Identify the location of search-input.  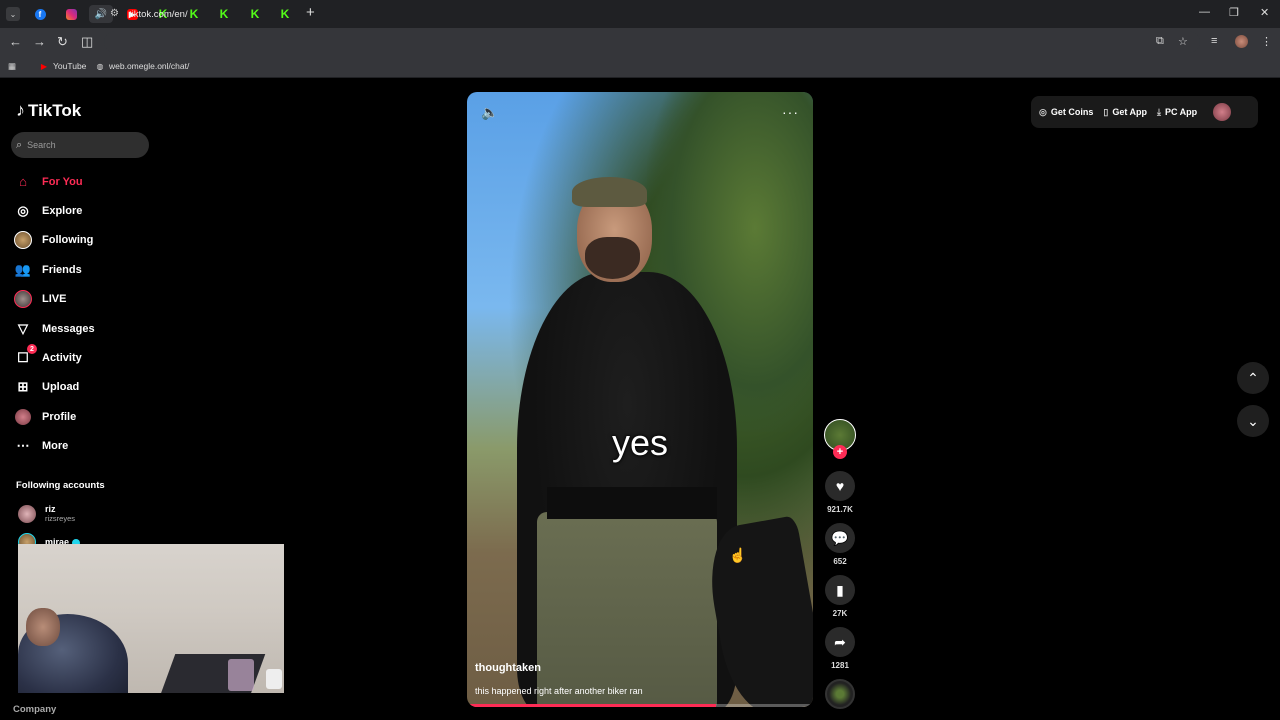
(82, 145).